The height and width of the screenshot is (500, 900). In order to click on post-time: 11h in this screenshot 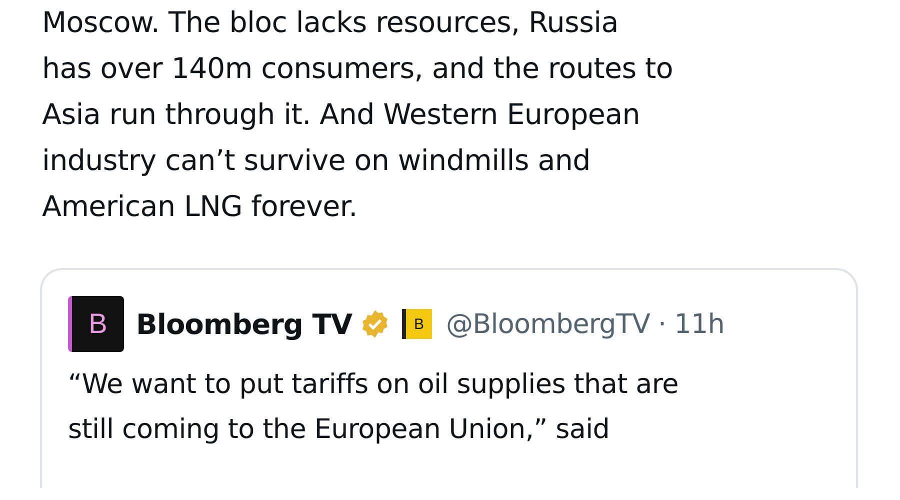, I will do `click(699, 324)`.